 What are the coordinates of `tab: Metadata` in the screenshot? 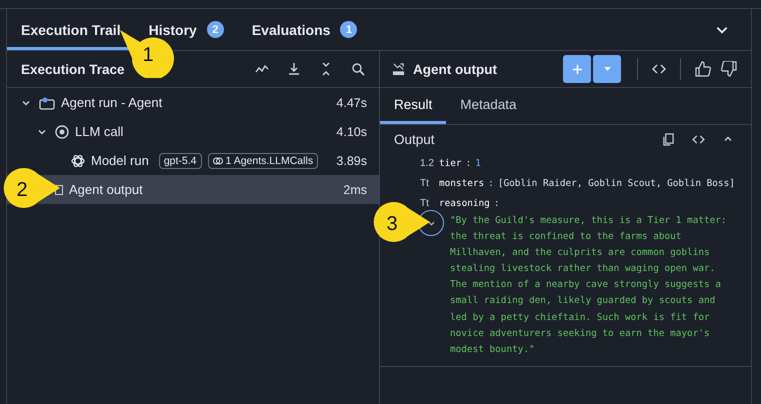 It's located at (488, 106).